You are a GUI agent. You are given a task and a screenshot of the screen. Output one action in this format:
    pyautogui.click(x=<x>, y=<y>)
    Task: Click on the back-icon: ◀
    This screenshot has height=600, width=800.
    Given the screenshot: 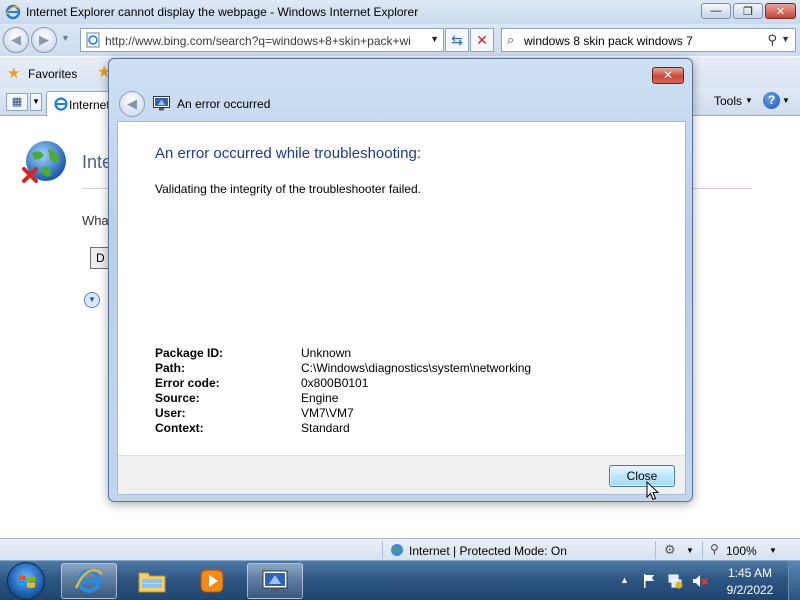 What is the action you would take?
    pyautogui.click(x=16, y=39)
    